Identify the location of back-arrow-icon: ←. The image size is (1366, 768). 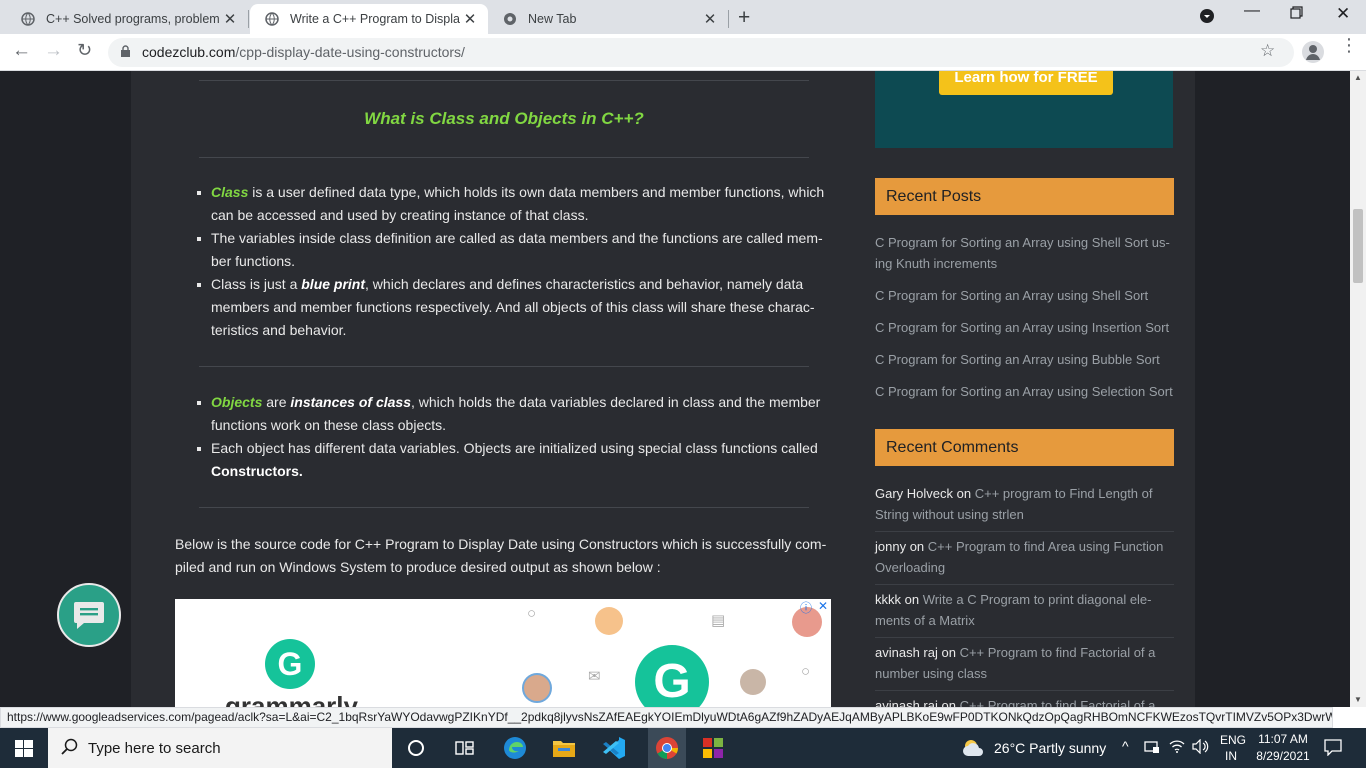
(21, 51).